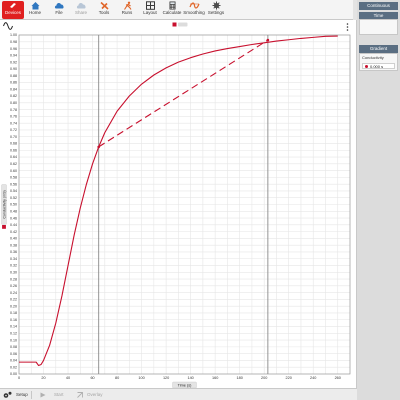 The width and height of the screenshot is (400, 400). I want to click on layout-button: Layout, so click(150, 10).